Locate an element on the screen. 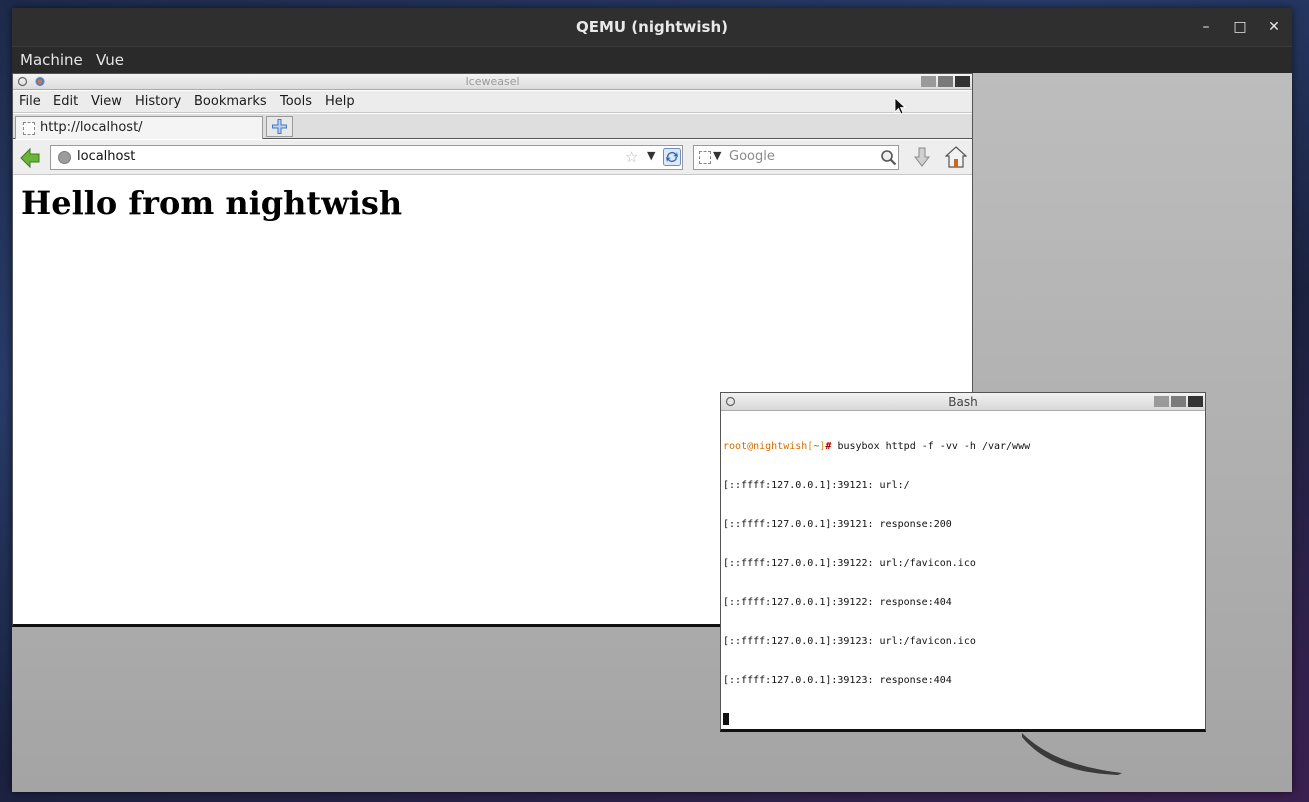 This screenshot has width=1309, height=802. iceweasel-window-title: Iceweasel is located at coordinates (492, 81).